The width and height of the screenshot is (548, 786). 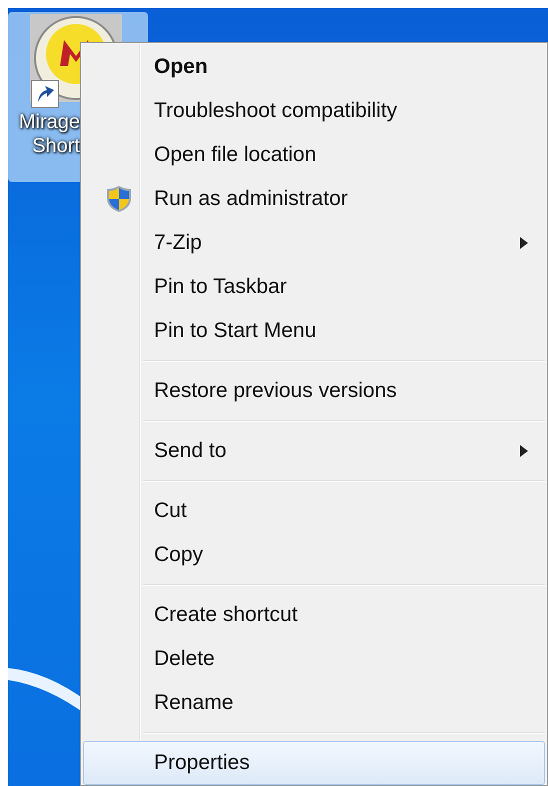 I want to click on menu-item: Send to, so click(x=314, y=451).